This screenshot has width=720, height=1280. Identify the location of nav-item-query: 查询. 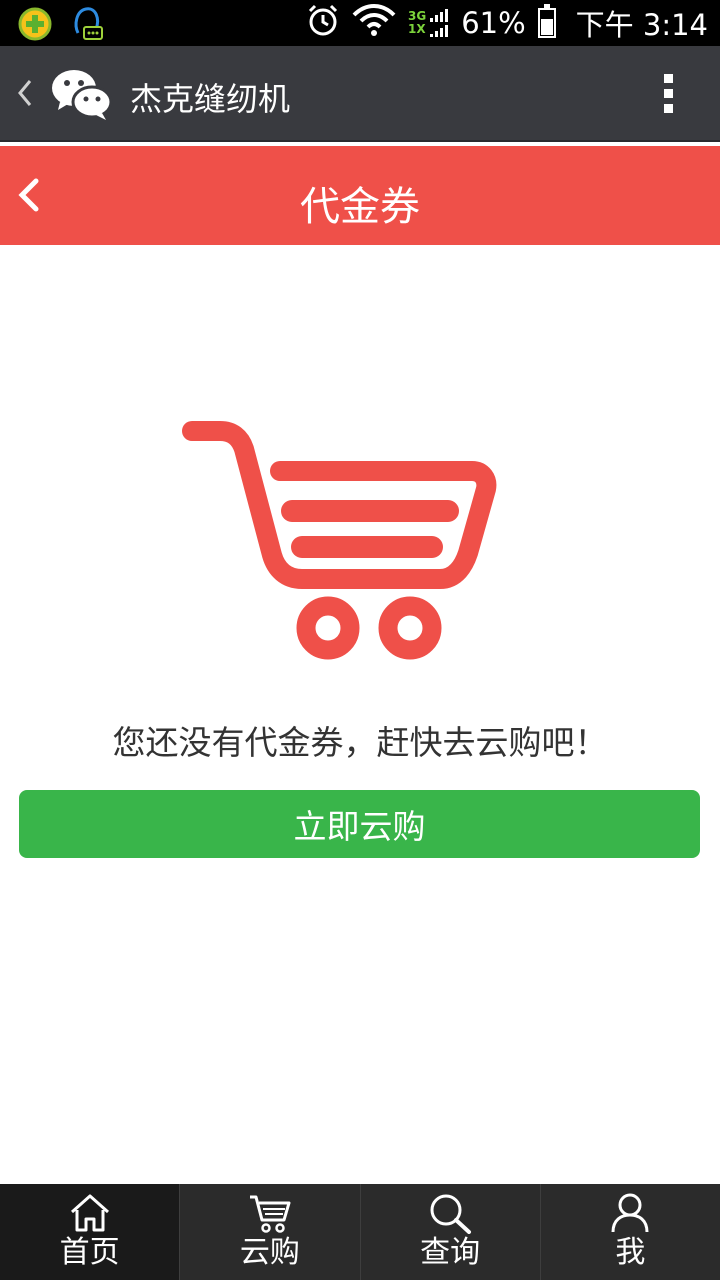
(449, 1232).